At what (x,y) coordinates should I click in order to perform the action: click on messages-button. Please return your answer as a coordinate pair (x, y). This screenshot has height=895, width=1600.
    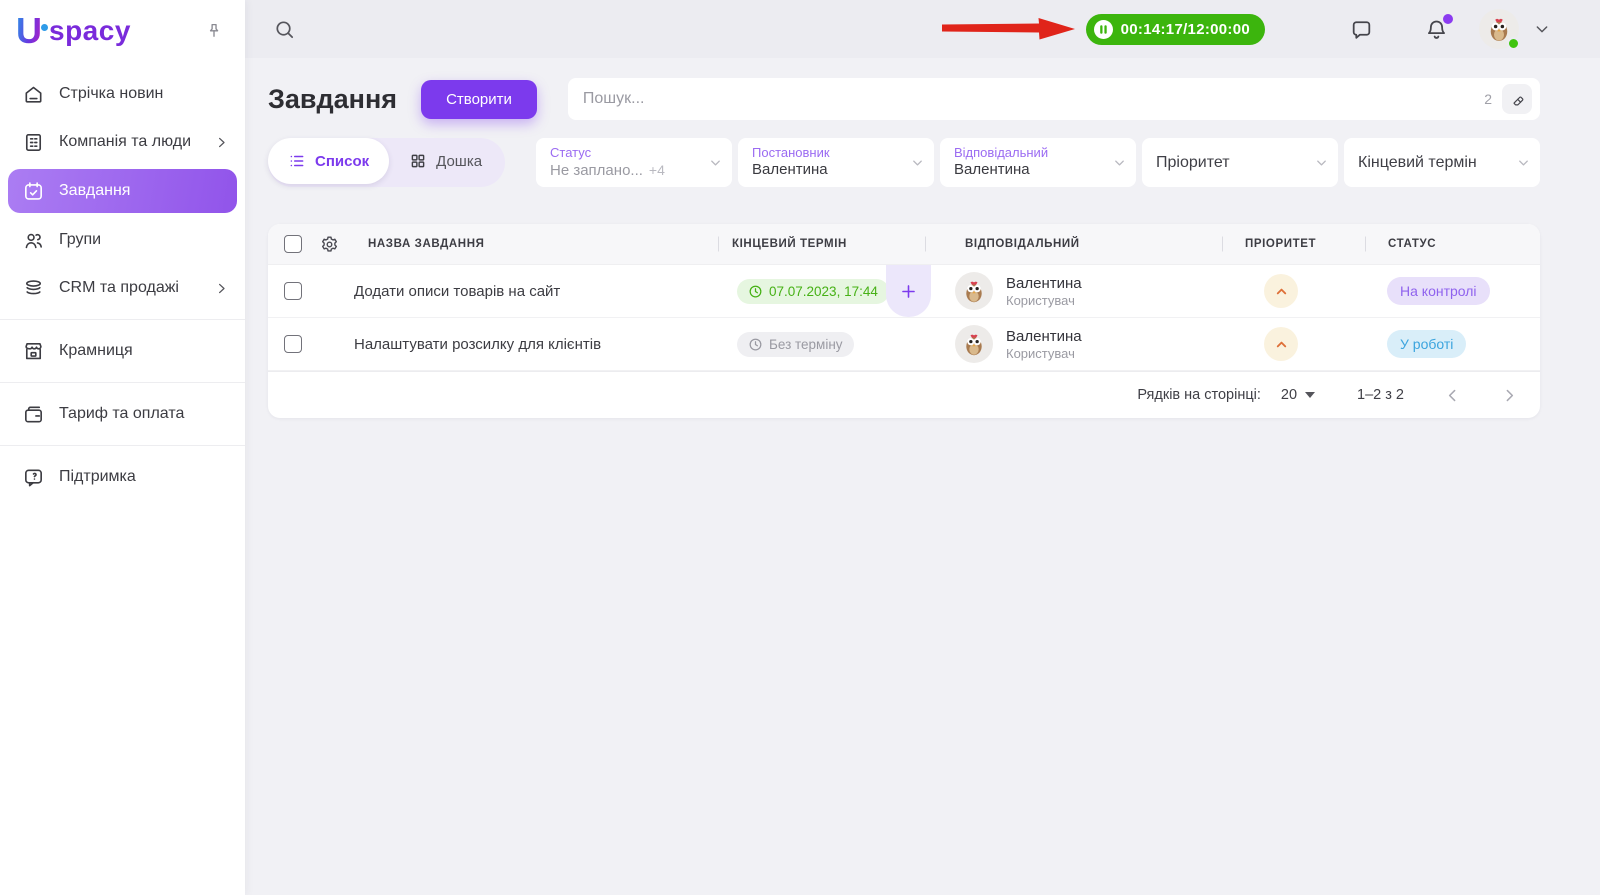
    Looking at the image, I should click on (1361, 29).